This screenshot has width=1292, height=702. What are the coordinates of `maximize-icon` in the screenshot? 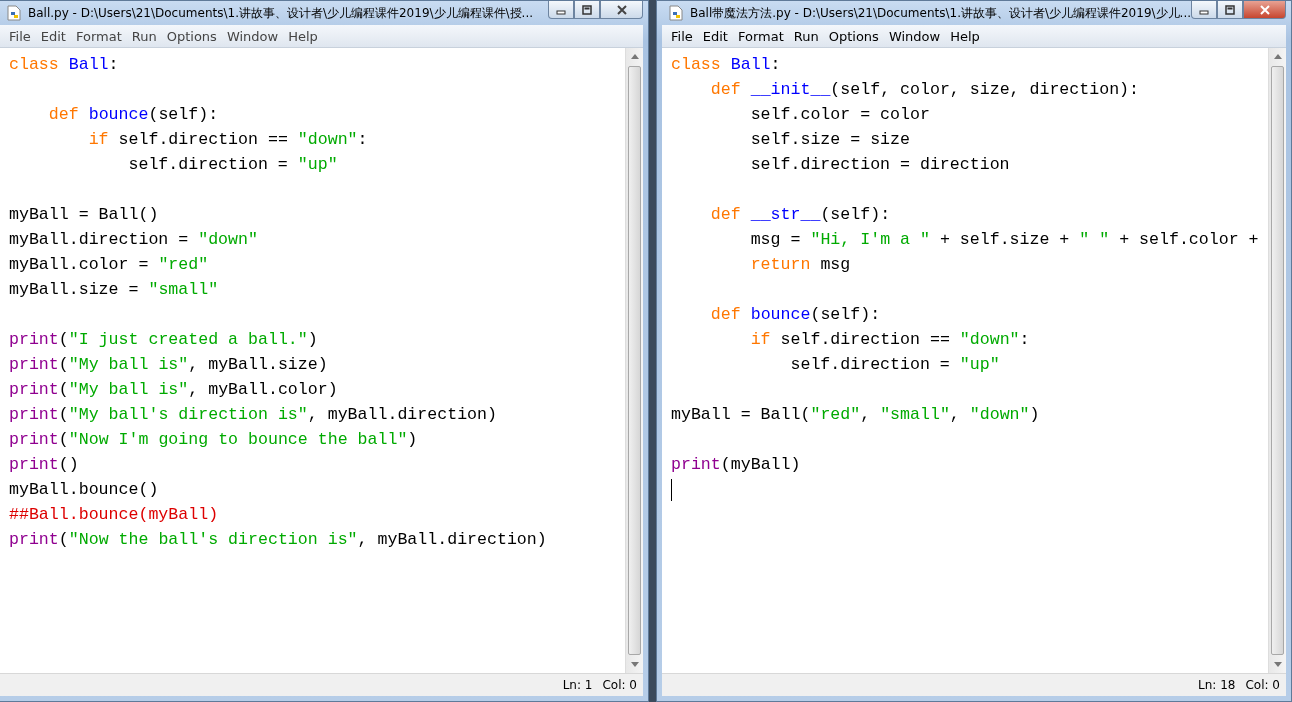 It's located at (587, 9).